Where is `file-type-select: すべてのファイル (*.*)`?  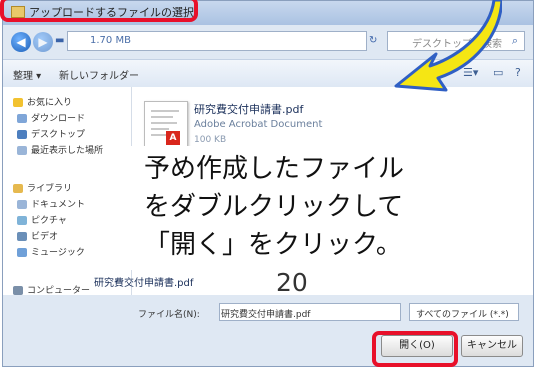 file-type-select: すべてのファイル (*.*) is located at coordinates (464, 312).